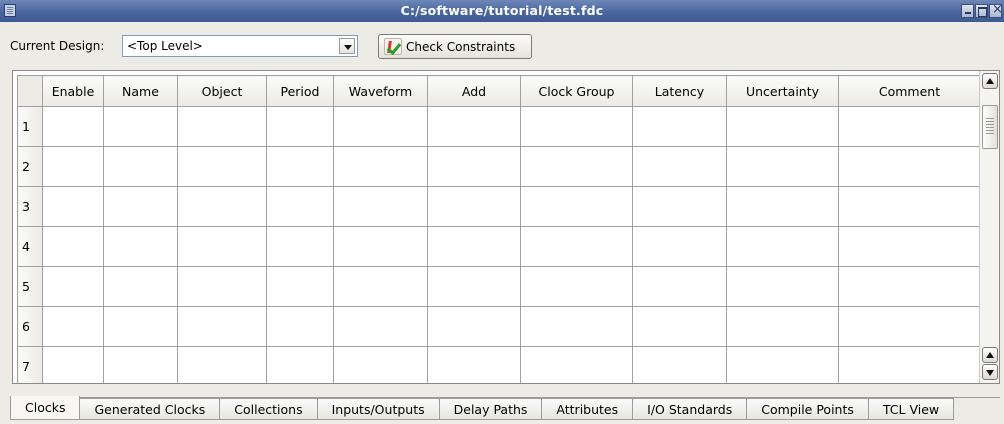  Describe the element at coordinates (690, 409) in the screenshot. I see `tab-i-o-standards: I/O Standards` at that location.